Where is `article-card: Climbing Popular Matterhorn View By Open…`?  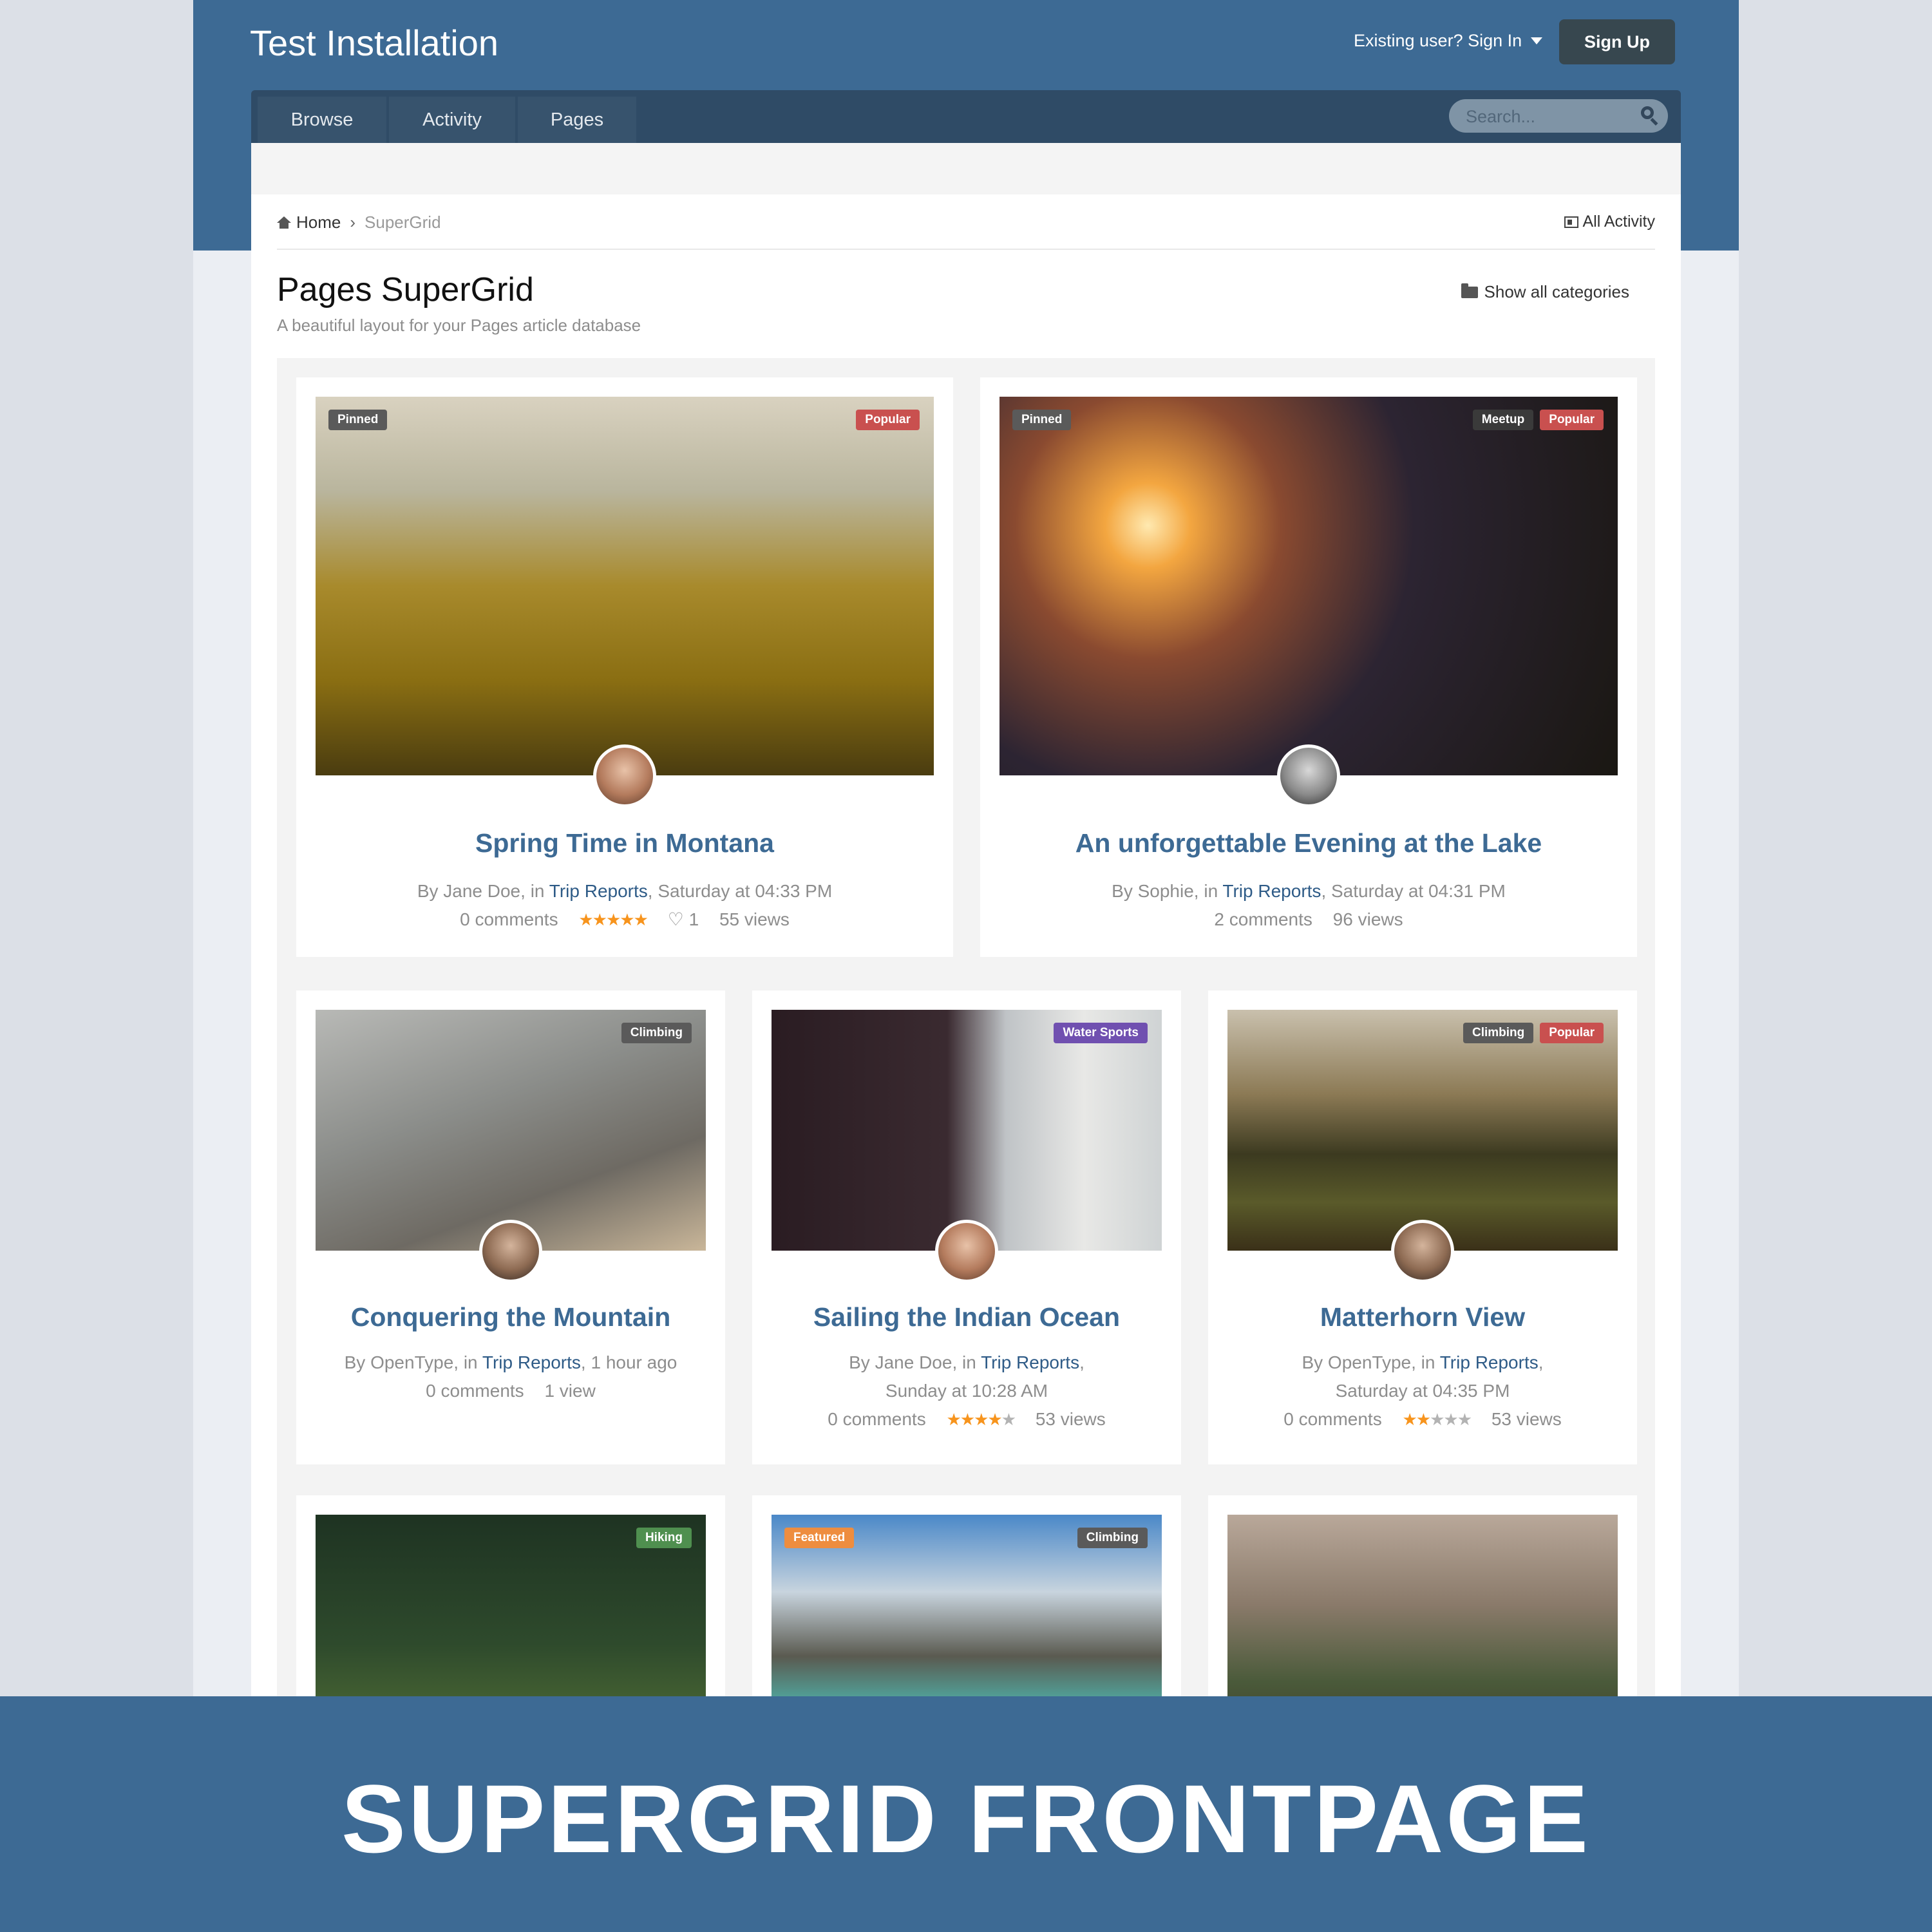 article-card: Climbing Popular Matterhorn View By Open… is located at coordinates (1422, 1227).